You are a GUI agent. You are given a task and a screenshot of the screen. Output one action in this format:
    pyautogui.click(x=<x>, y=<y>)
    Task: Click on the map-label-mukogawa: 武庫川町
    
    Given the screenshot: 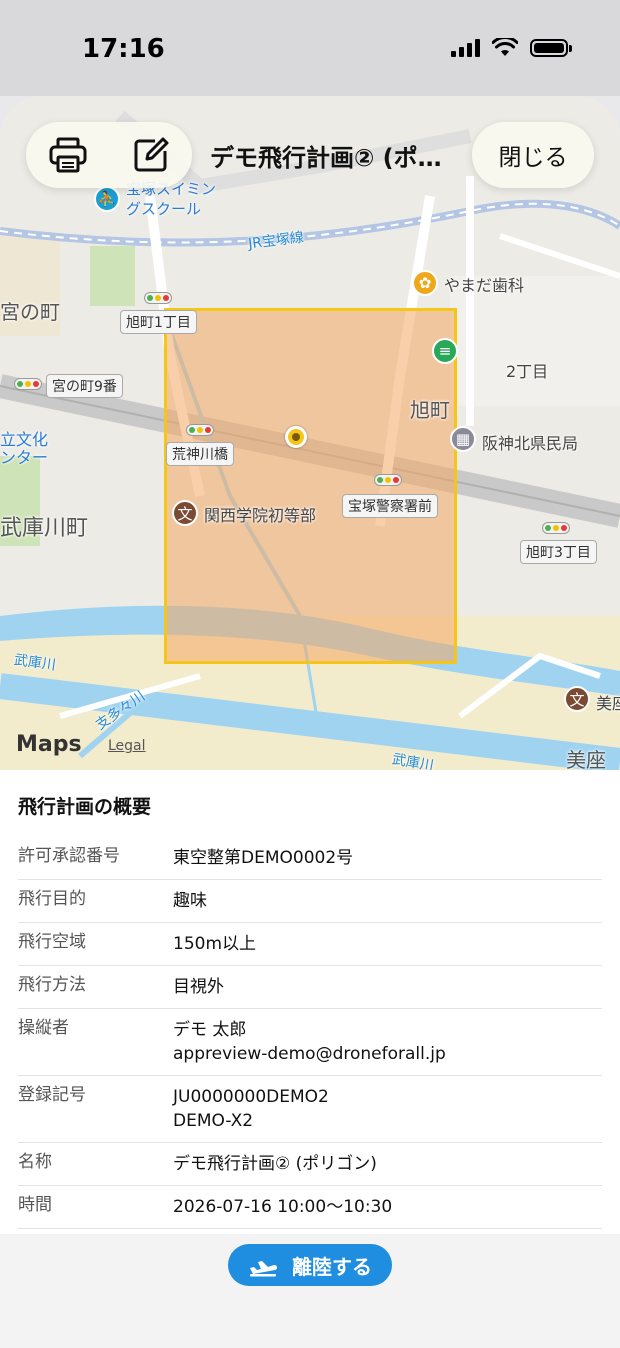 What is the action you would take?
    pyautogui.click(x=44, y=528)
    